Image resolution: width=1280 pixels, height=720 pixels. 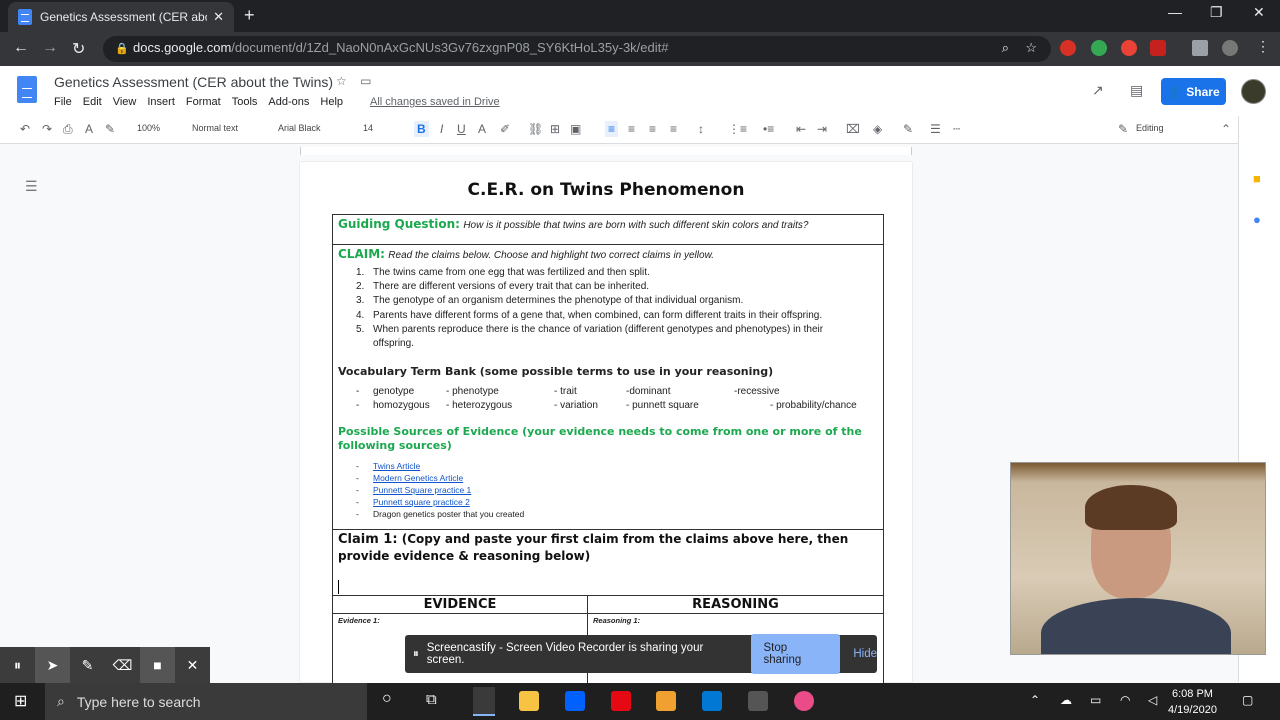 What do you see at coordinates (422, 490) in the screenshot?
I see `source-link-punnett-1: Punnett Square practice 1` at bounding box center [422, 490].